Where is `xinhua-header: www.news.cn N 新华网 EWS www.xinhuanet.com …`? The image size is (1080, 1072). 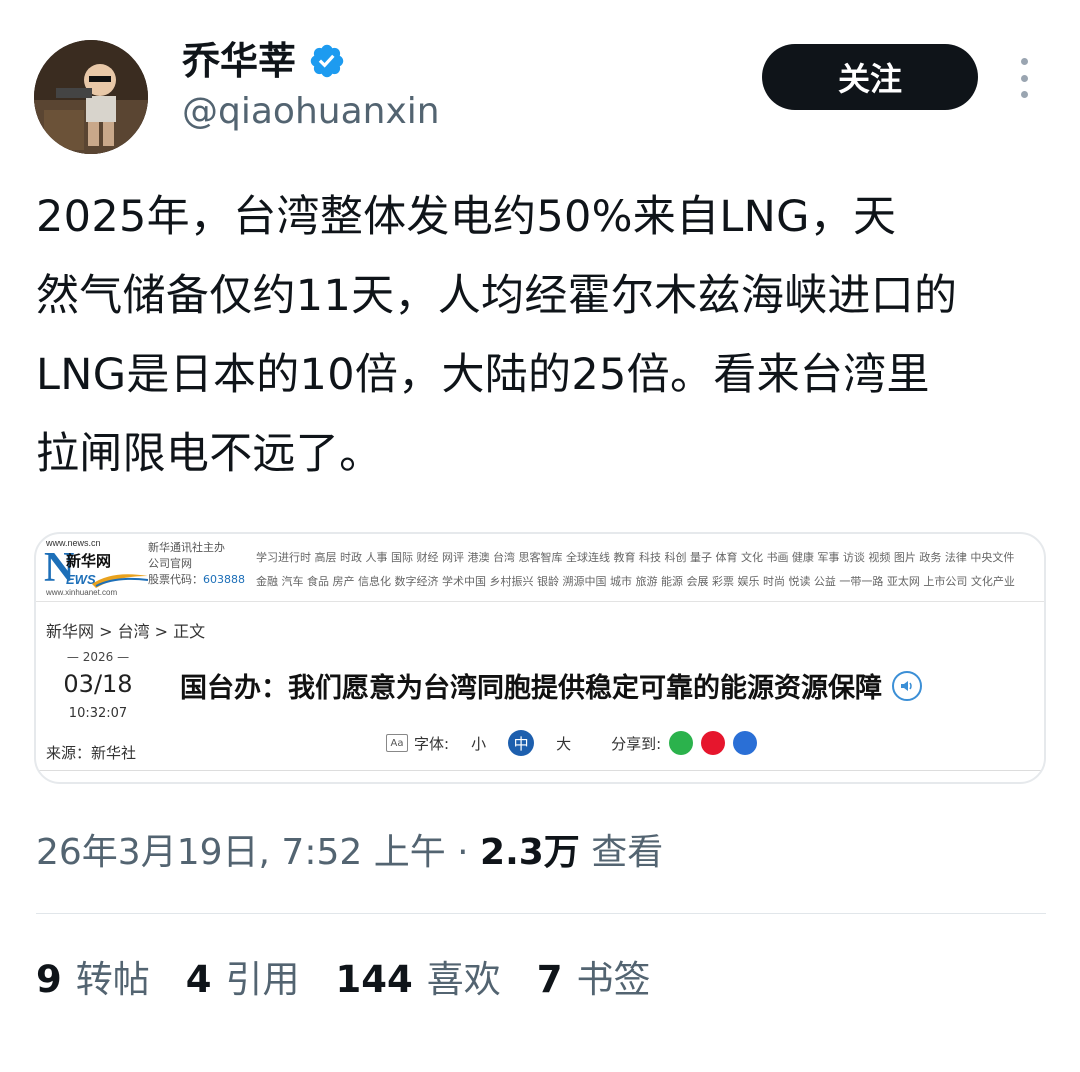 xinhua-header: www.news.cn N 新华网 EWS www.xinhuanet.com … is located at coordinates (540, 568).